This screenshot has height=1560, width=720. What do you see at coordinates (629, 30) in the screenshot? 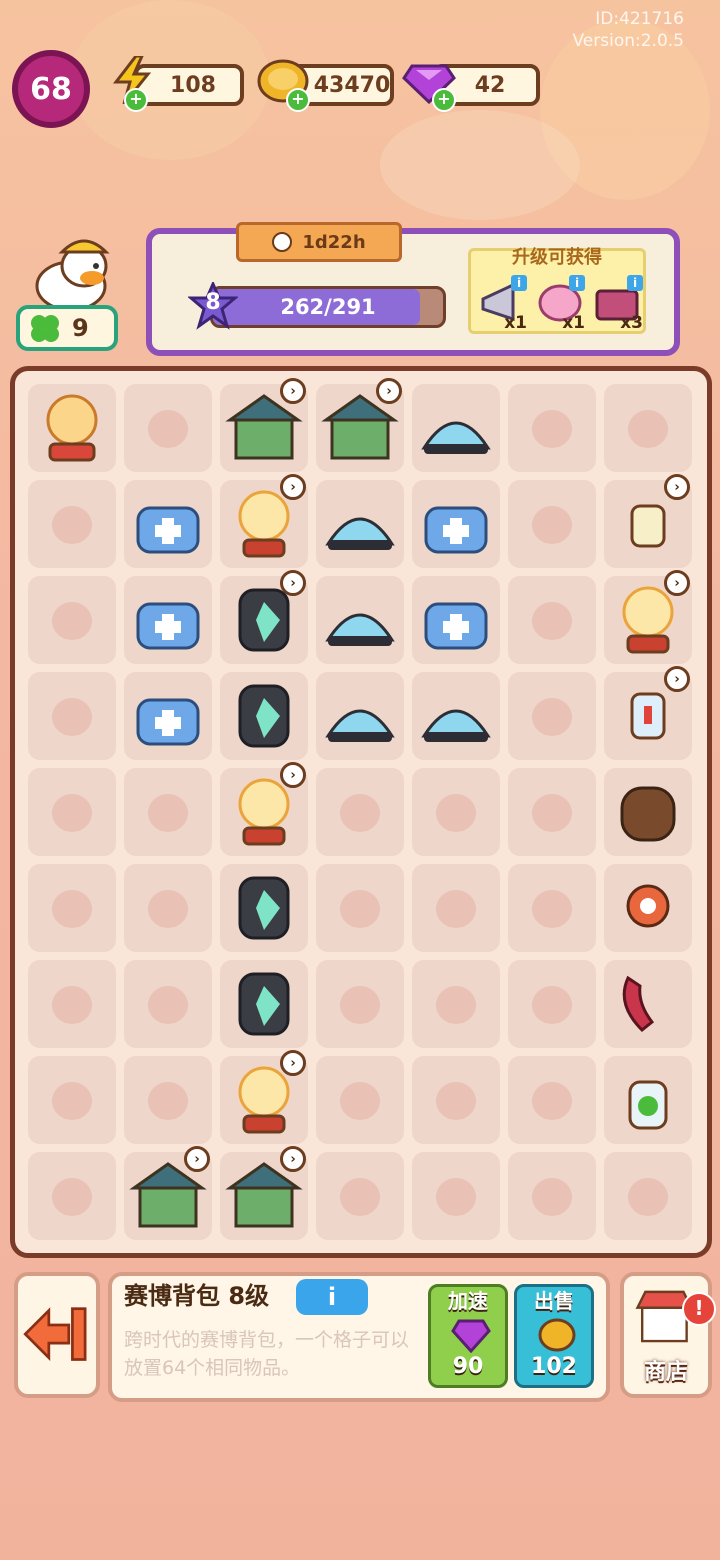
I see `build-info: ID:421716 Version:2.0.5` at bounding box center [629, 30].